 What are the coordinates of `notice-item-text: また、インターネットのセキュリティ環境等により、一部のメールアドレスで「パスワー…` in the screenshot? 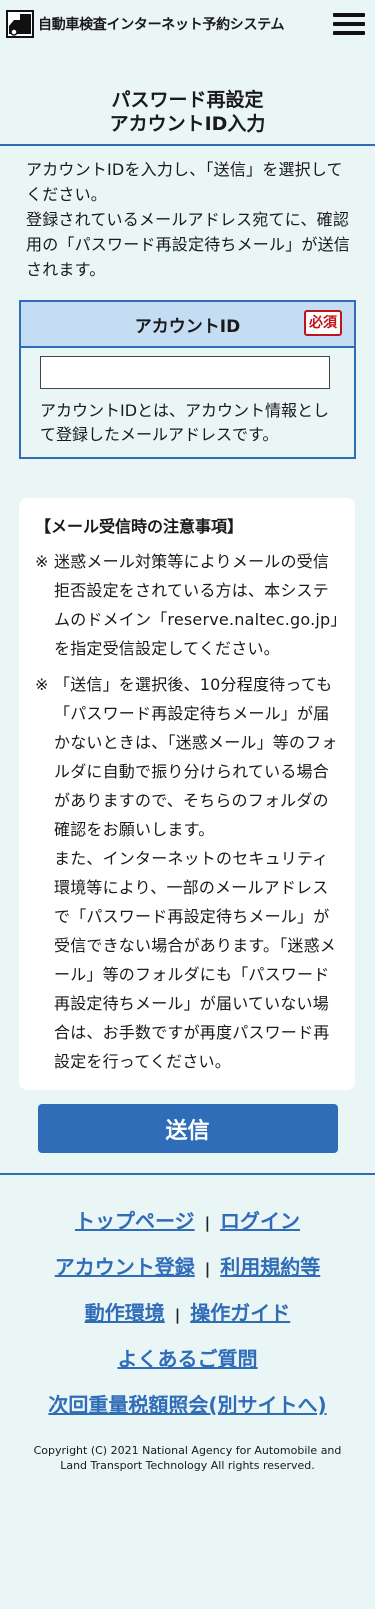 It's located at (195, 960).